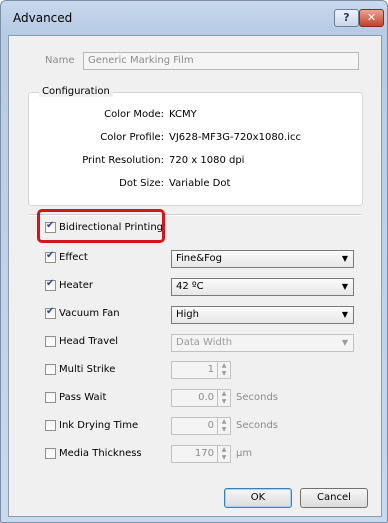 Image resolution: width=388 pixels, height=523 pixels. I want to click on pass-wait-spinner: 0.0 ▲ ▼, so click(201, 398).